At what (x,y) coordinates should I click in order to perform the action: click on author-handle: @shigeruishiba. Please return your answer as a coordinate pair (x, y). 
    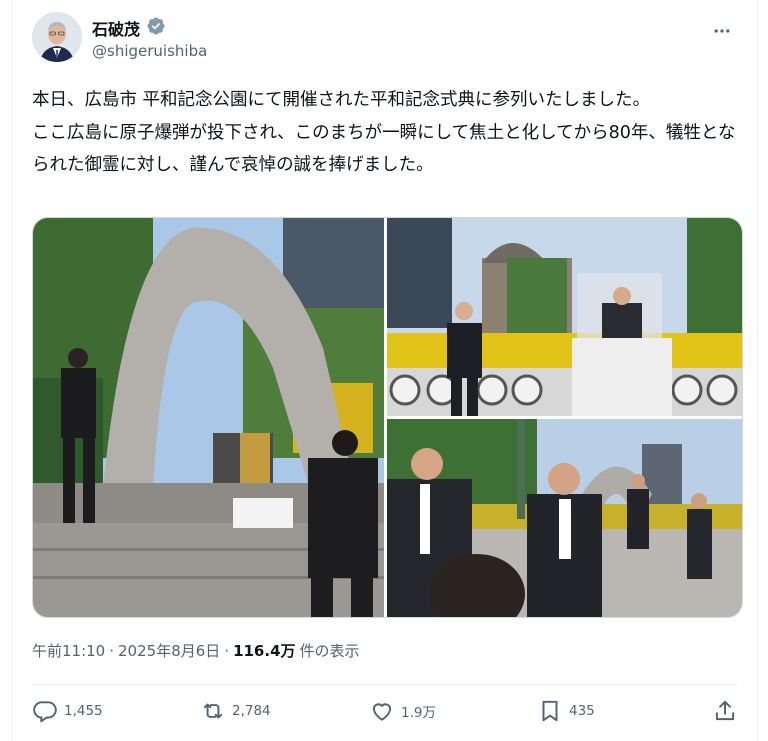
    Looking at the image, I should click on (149, 51).